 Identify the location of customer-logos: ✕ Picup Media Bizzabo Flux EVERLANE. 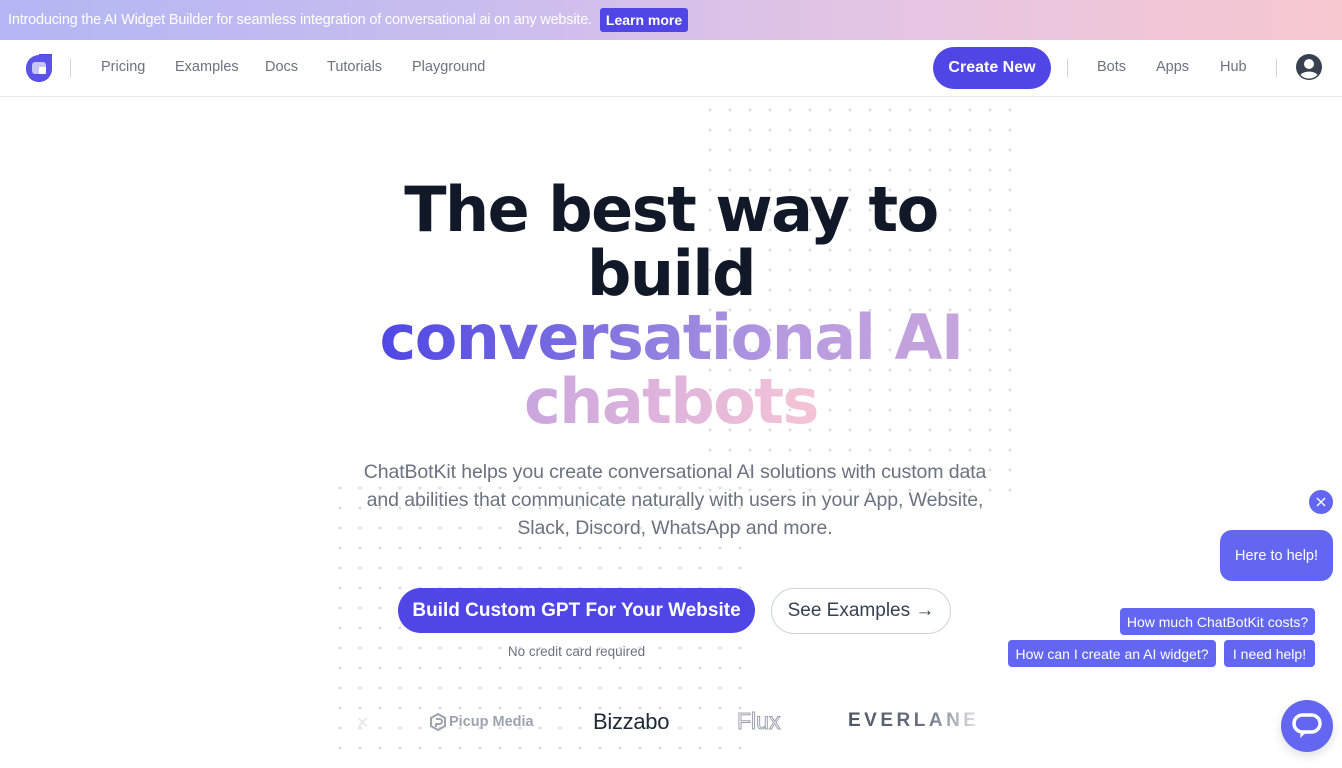
(500, 725).